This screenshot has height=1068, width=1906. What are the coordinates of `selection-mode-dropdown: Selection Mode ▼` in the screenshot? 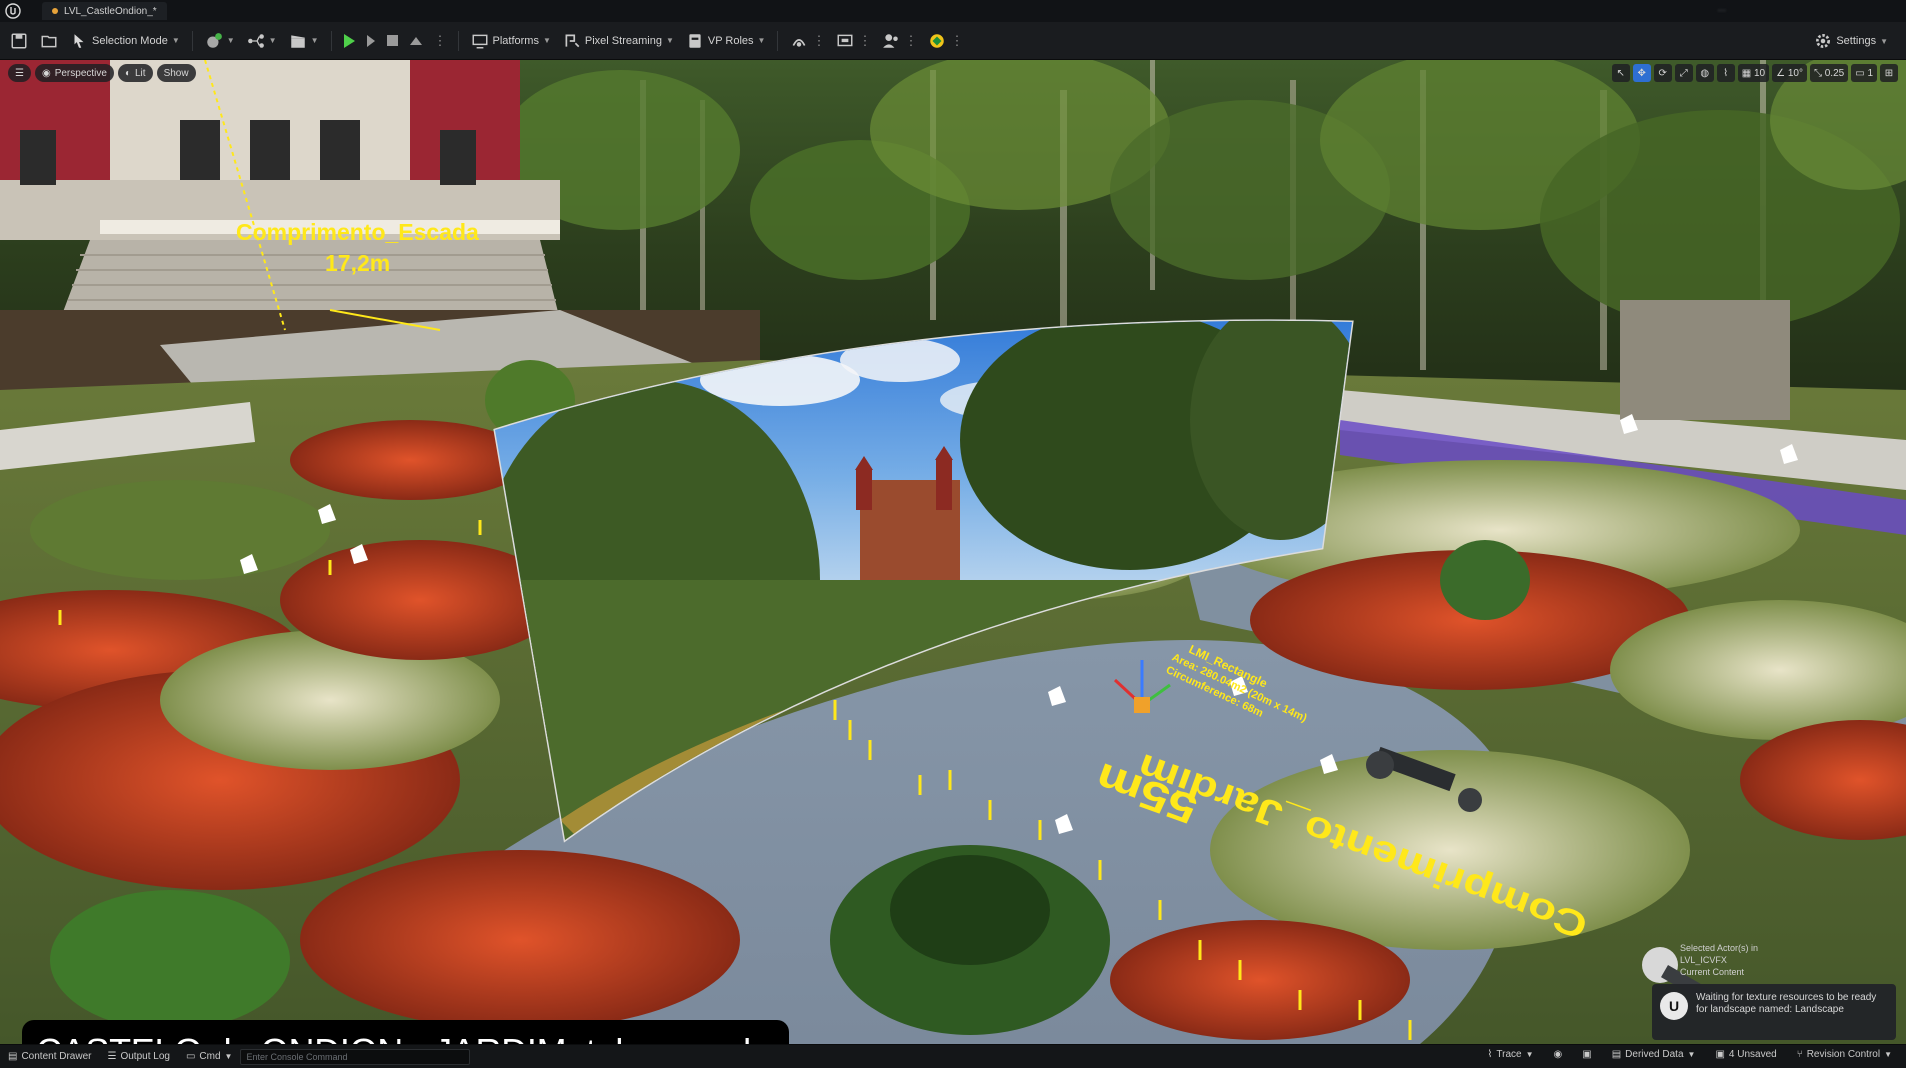 It's located at (125, 41).